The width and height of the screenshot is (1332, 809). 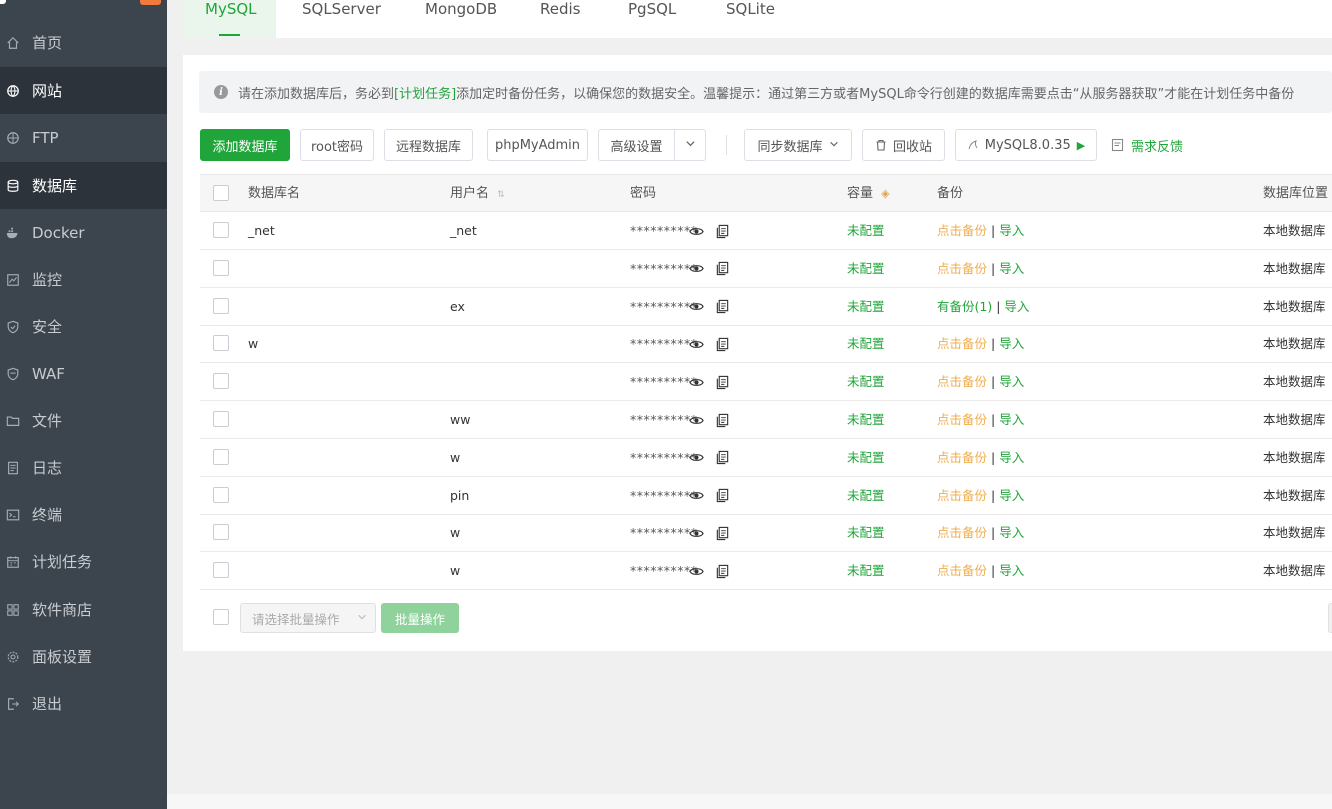 I want to click on column-db-name: 数据库名, so click(x=274, y=193).